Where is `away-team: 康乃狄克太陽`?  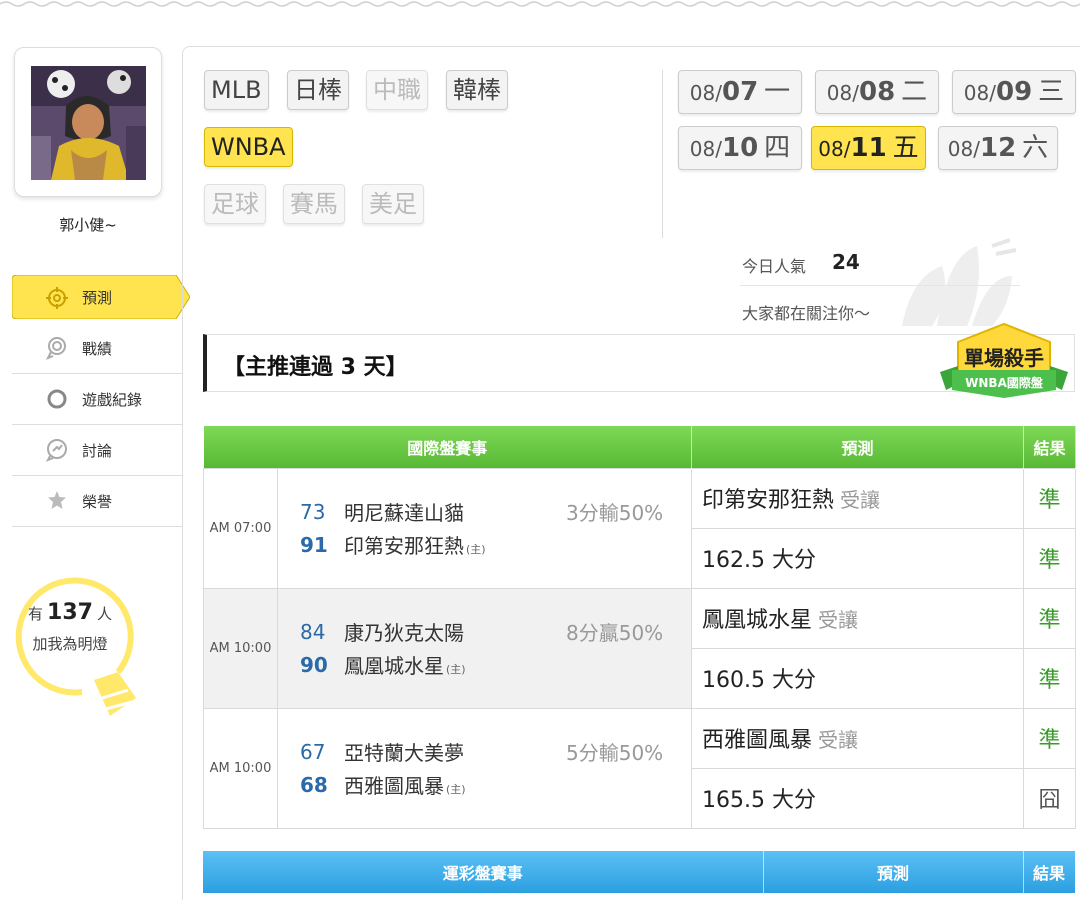 away-team: 康乃狄克太陽 is located at coordinates (404, 633).